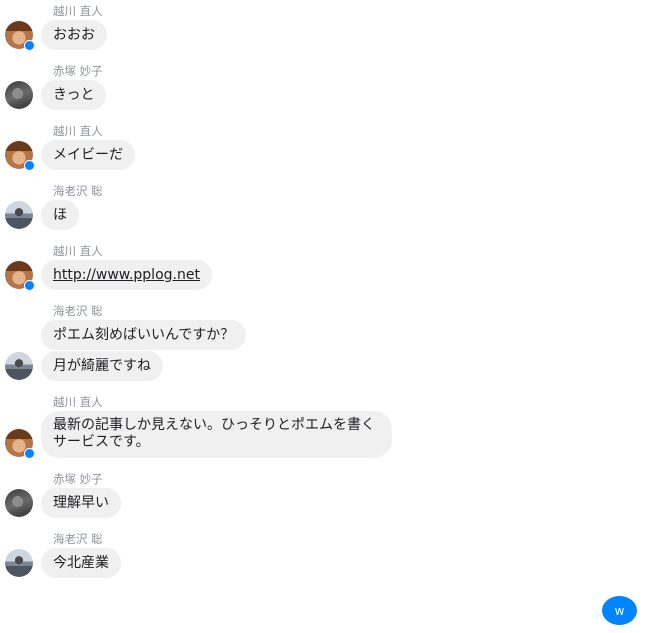 The width and height of the screenshot is (645, 633). Describe the element at coordinates (60, 215) in the screenshot. I see `message-bubble: ほ` at that location.